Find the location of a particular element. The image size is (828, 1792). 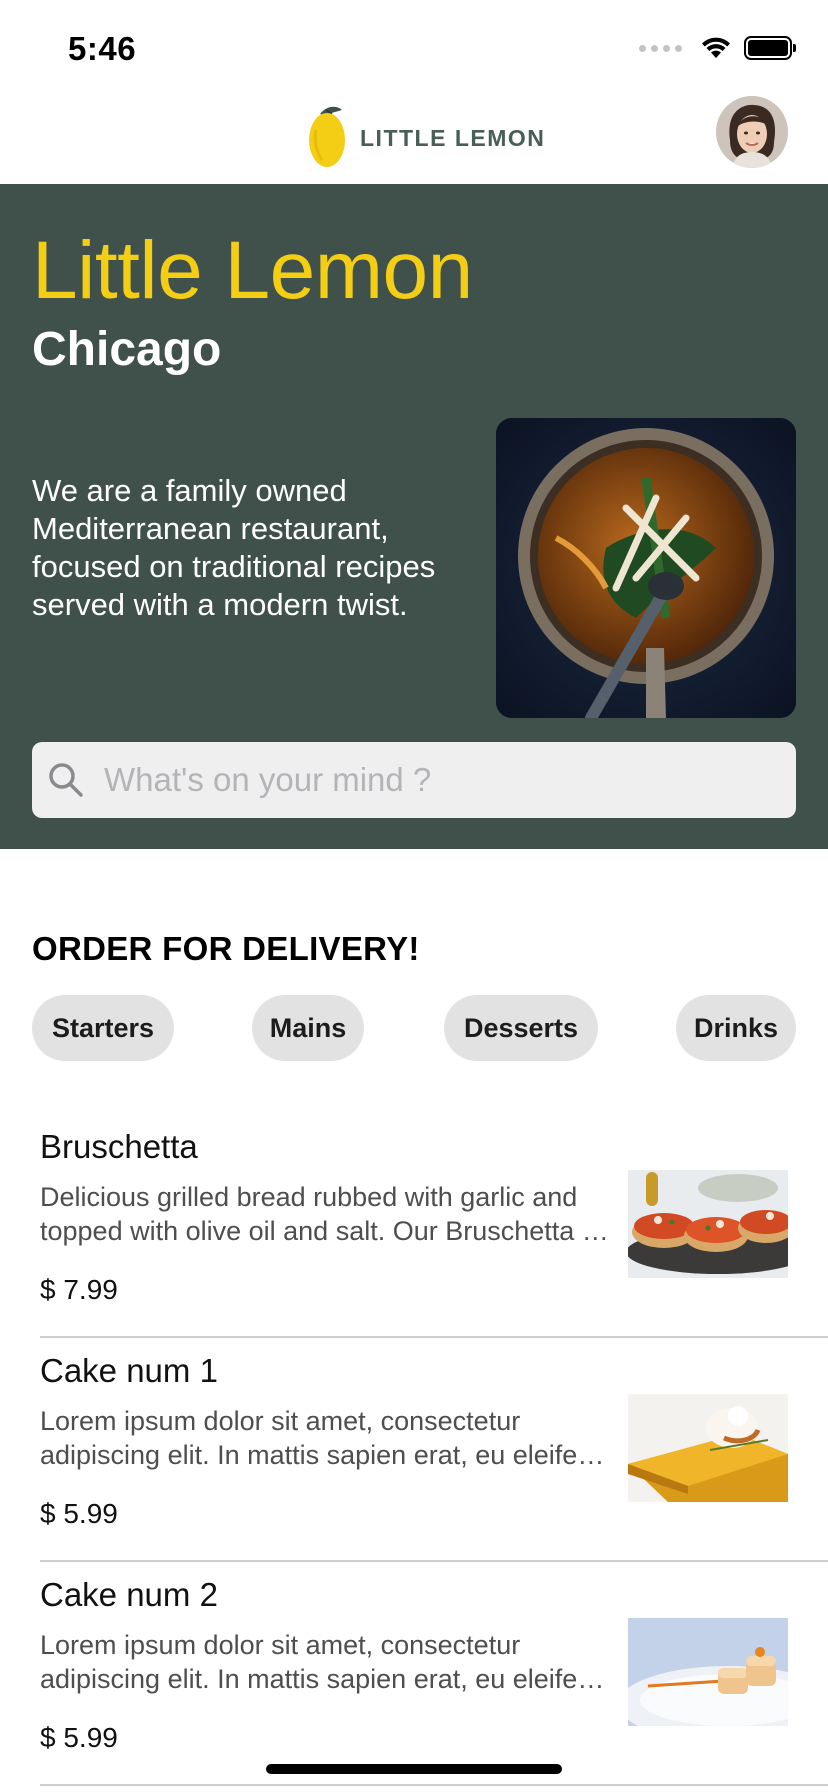

cellular-signal-icon is located at coordinates (660, 48).